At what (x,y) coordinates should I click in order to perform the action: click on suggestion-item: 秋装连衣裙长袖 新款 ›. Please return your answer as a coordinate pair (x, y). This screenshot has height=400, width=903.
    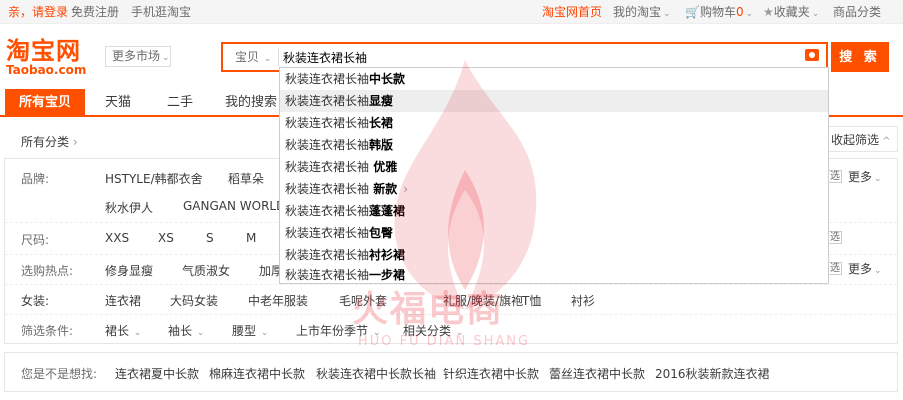
    Looking at the image, I should click on (554, 189).